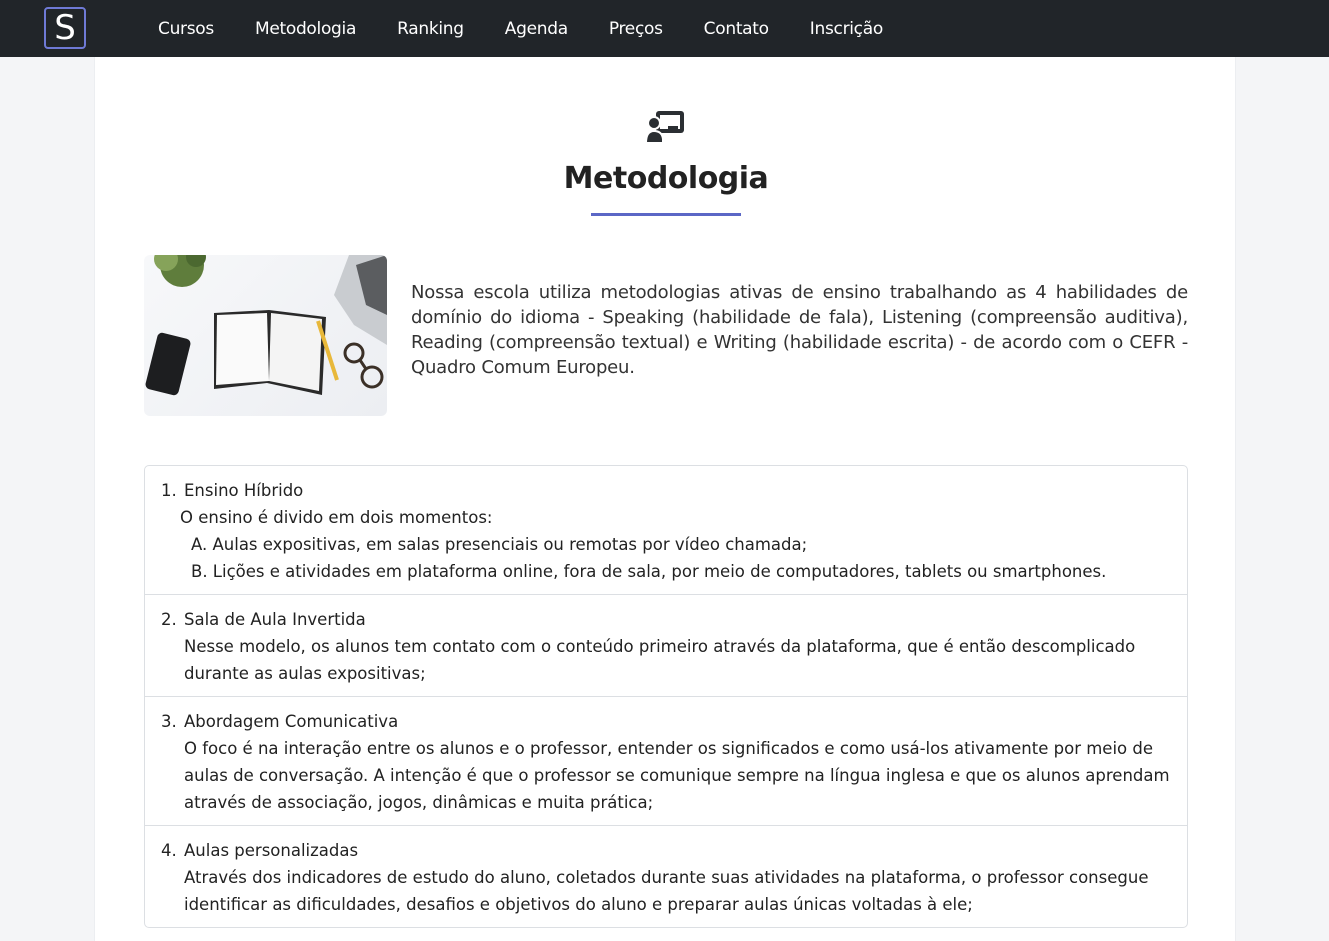 The height and width of the screenshot is (941, 1329). I want to click on logo: S, so click(65, 28).